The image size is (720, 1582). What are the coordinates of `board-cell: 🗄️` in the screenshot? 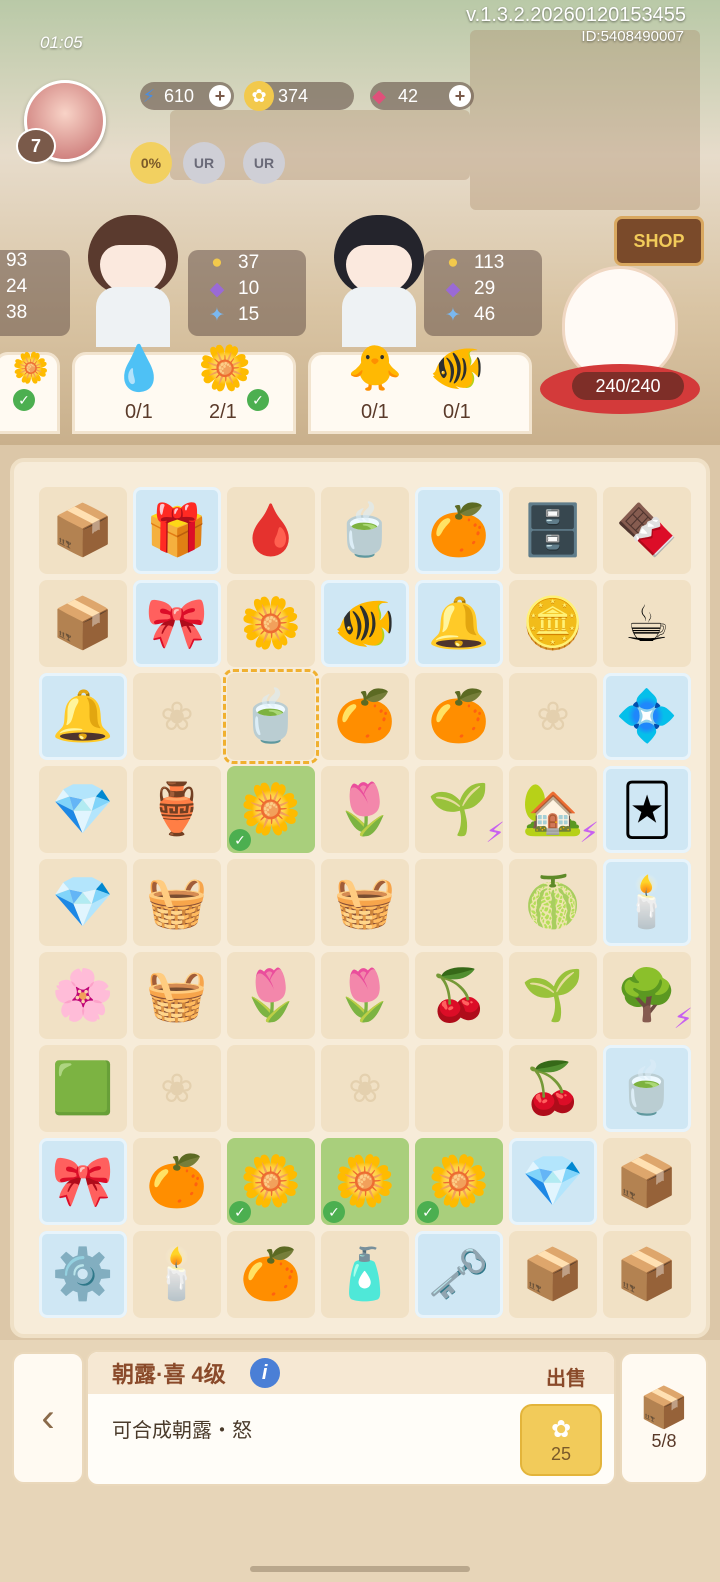 It's located at (553, 530).